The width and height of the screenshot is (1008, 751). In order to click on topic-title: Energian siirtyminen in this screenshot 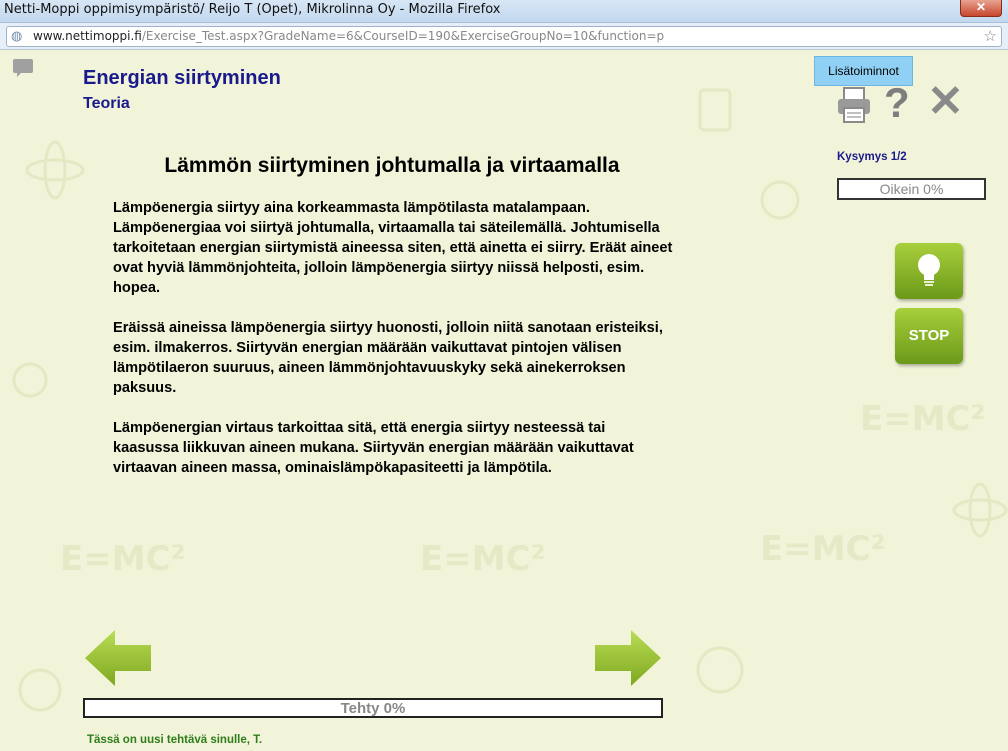, I will do `click(182, 78)`.